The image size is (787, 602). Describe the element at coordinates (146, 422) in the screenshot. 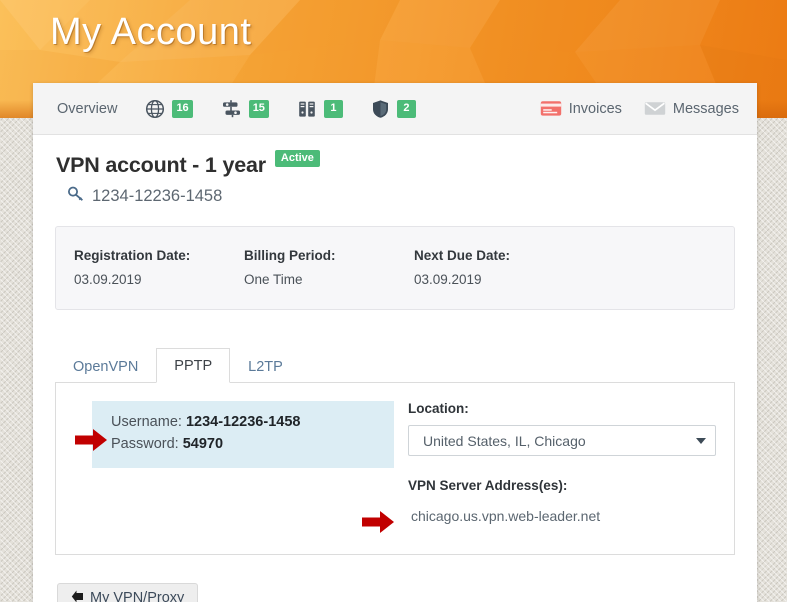

I see `username-label: Username:` at that location.